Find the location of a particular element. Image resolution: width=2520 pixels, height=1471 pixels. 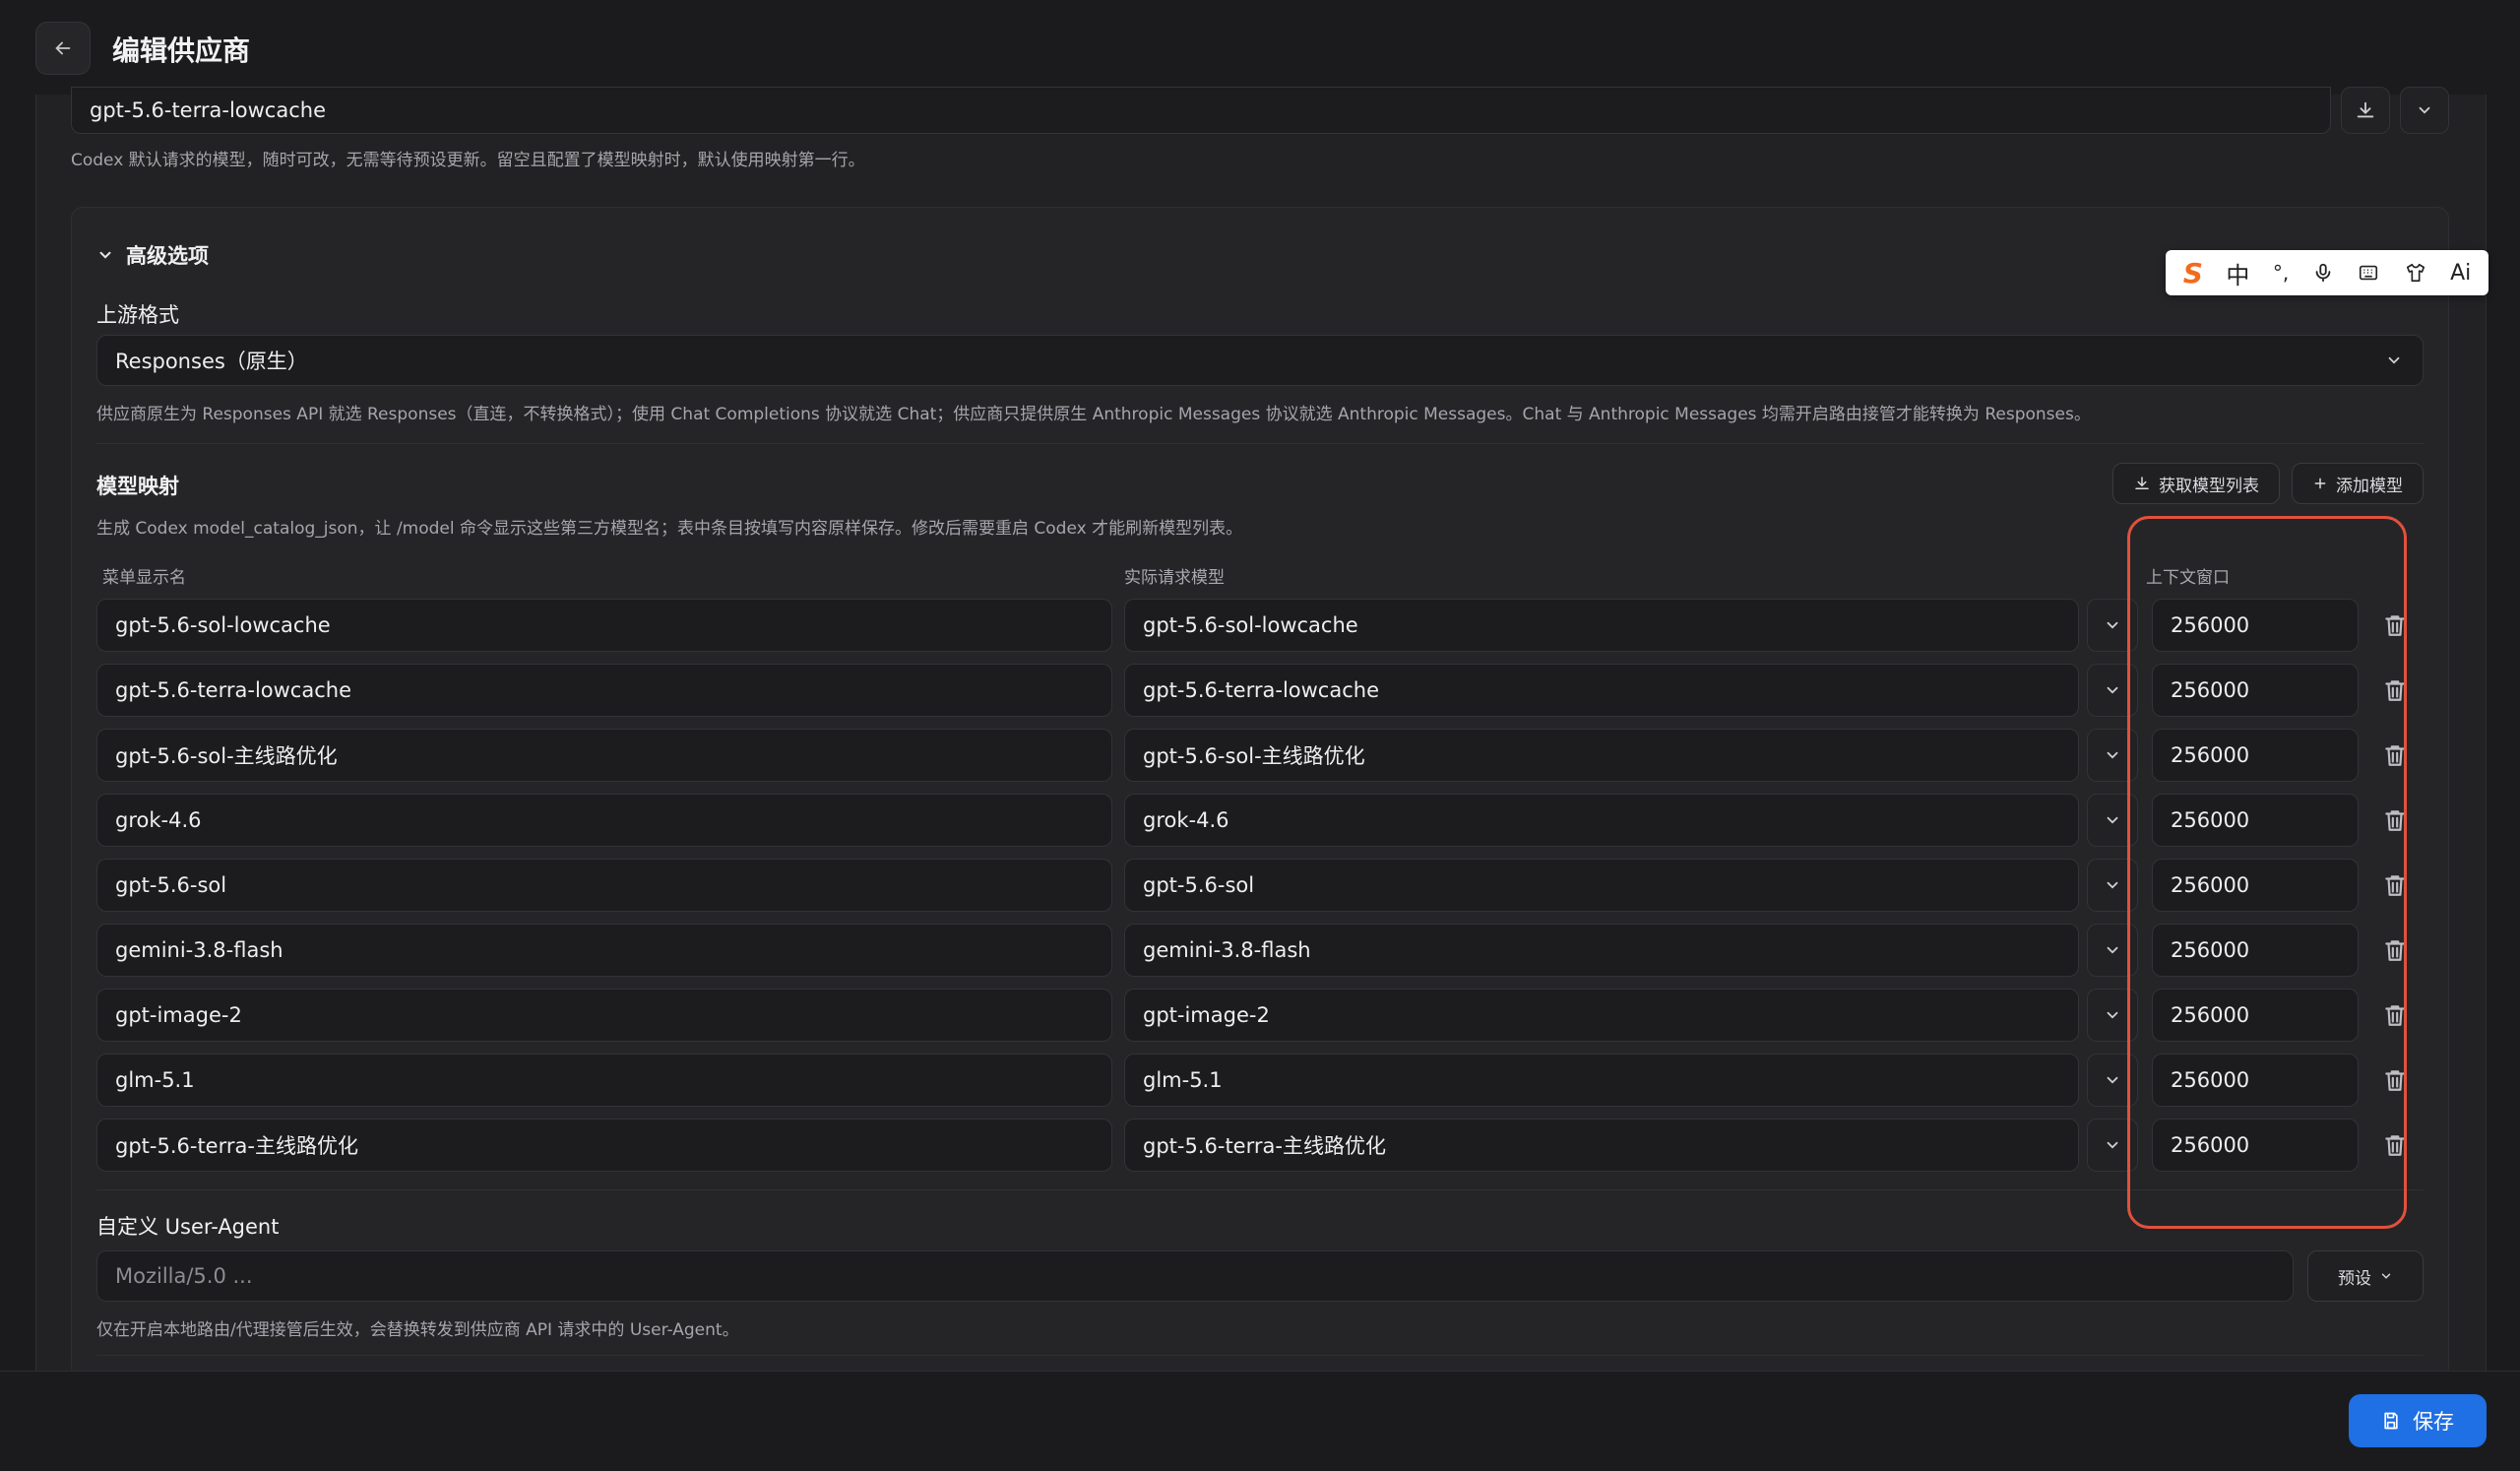

arrow-left-icon is located at coordinates (63, 48).